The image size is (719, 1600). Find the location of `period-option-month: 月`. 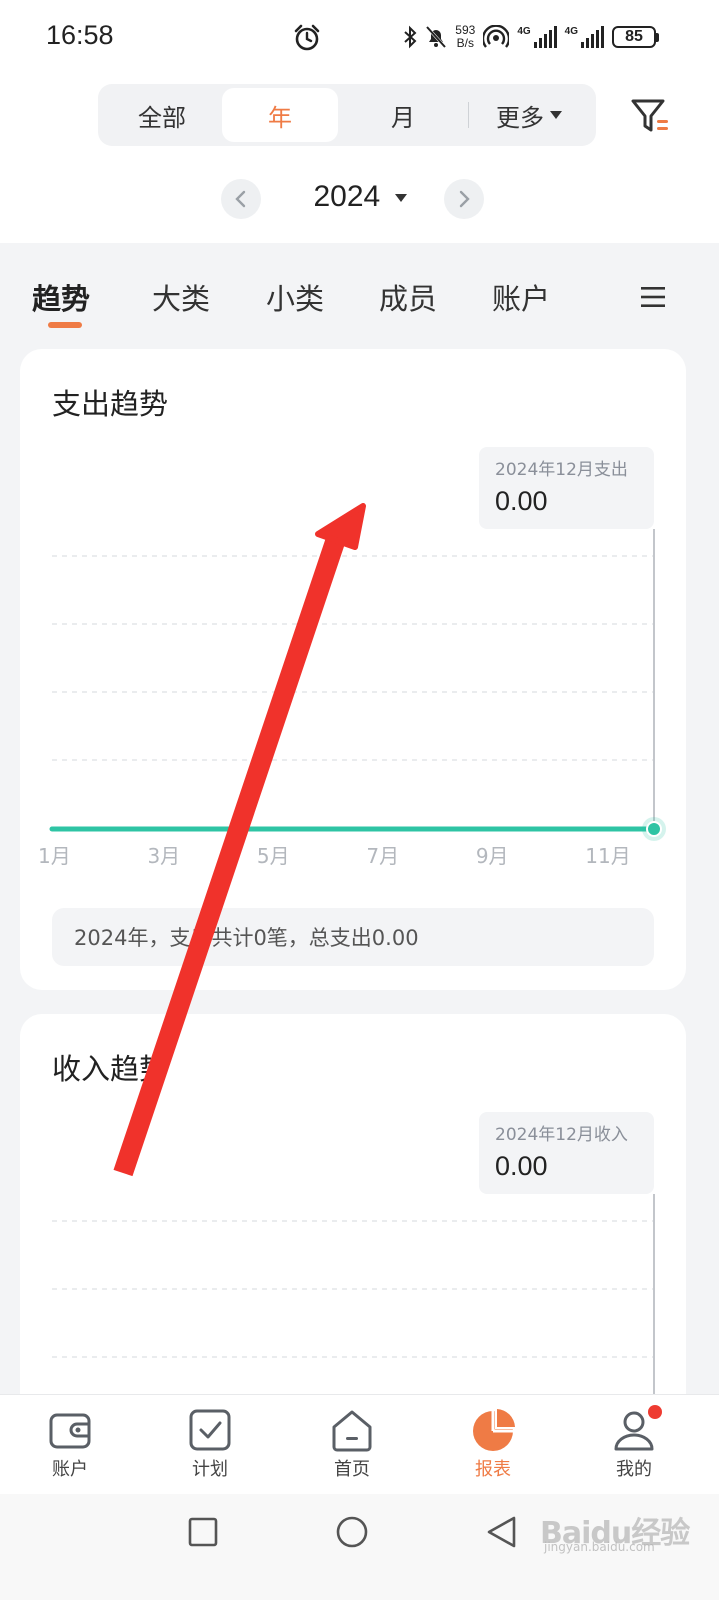

period-option-month: 月 is located at coordinates (403, 115).